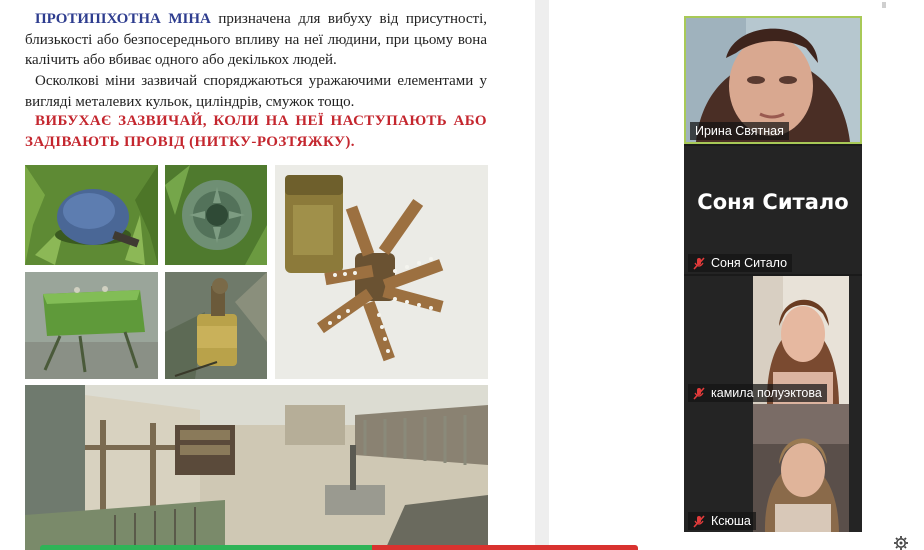  Describe the element at coordinates (91, 325) in the screenshot. I see `photo-directional-mine` at that location.